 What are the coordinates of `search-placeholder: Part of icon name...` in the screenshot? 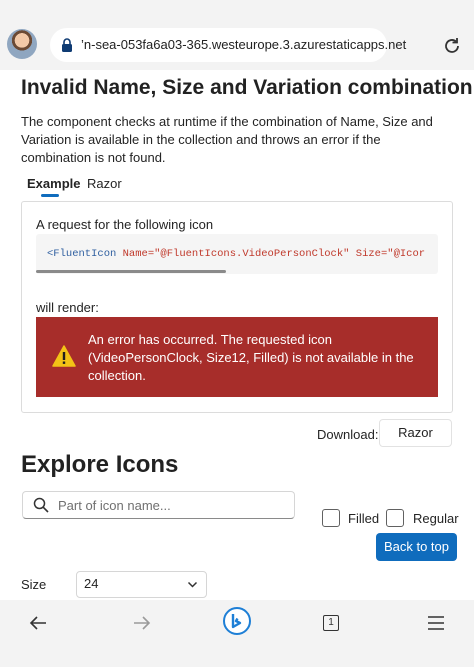 It's located at (114, 505).